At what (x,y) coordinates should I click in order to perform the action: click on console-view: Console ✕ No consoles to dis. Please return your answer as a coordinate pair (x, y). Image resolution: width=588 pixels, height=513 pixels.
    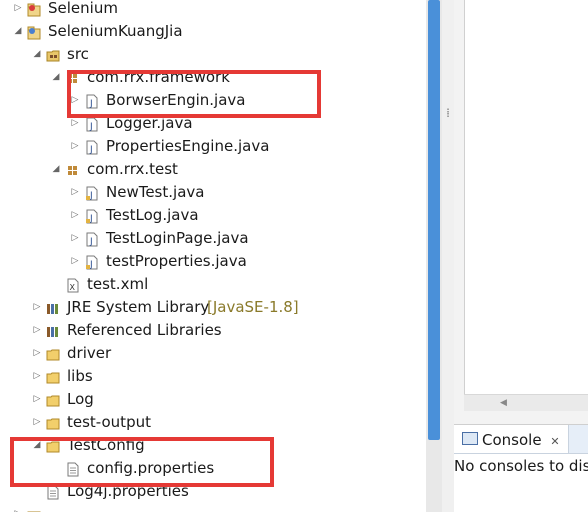
    Looking at the image, I should click on (521, 468).